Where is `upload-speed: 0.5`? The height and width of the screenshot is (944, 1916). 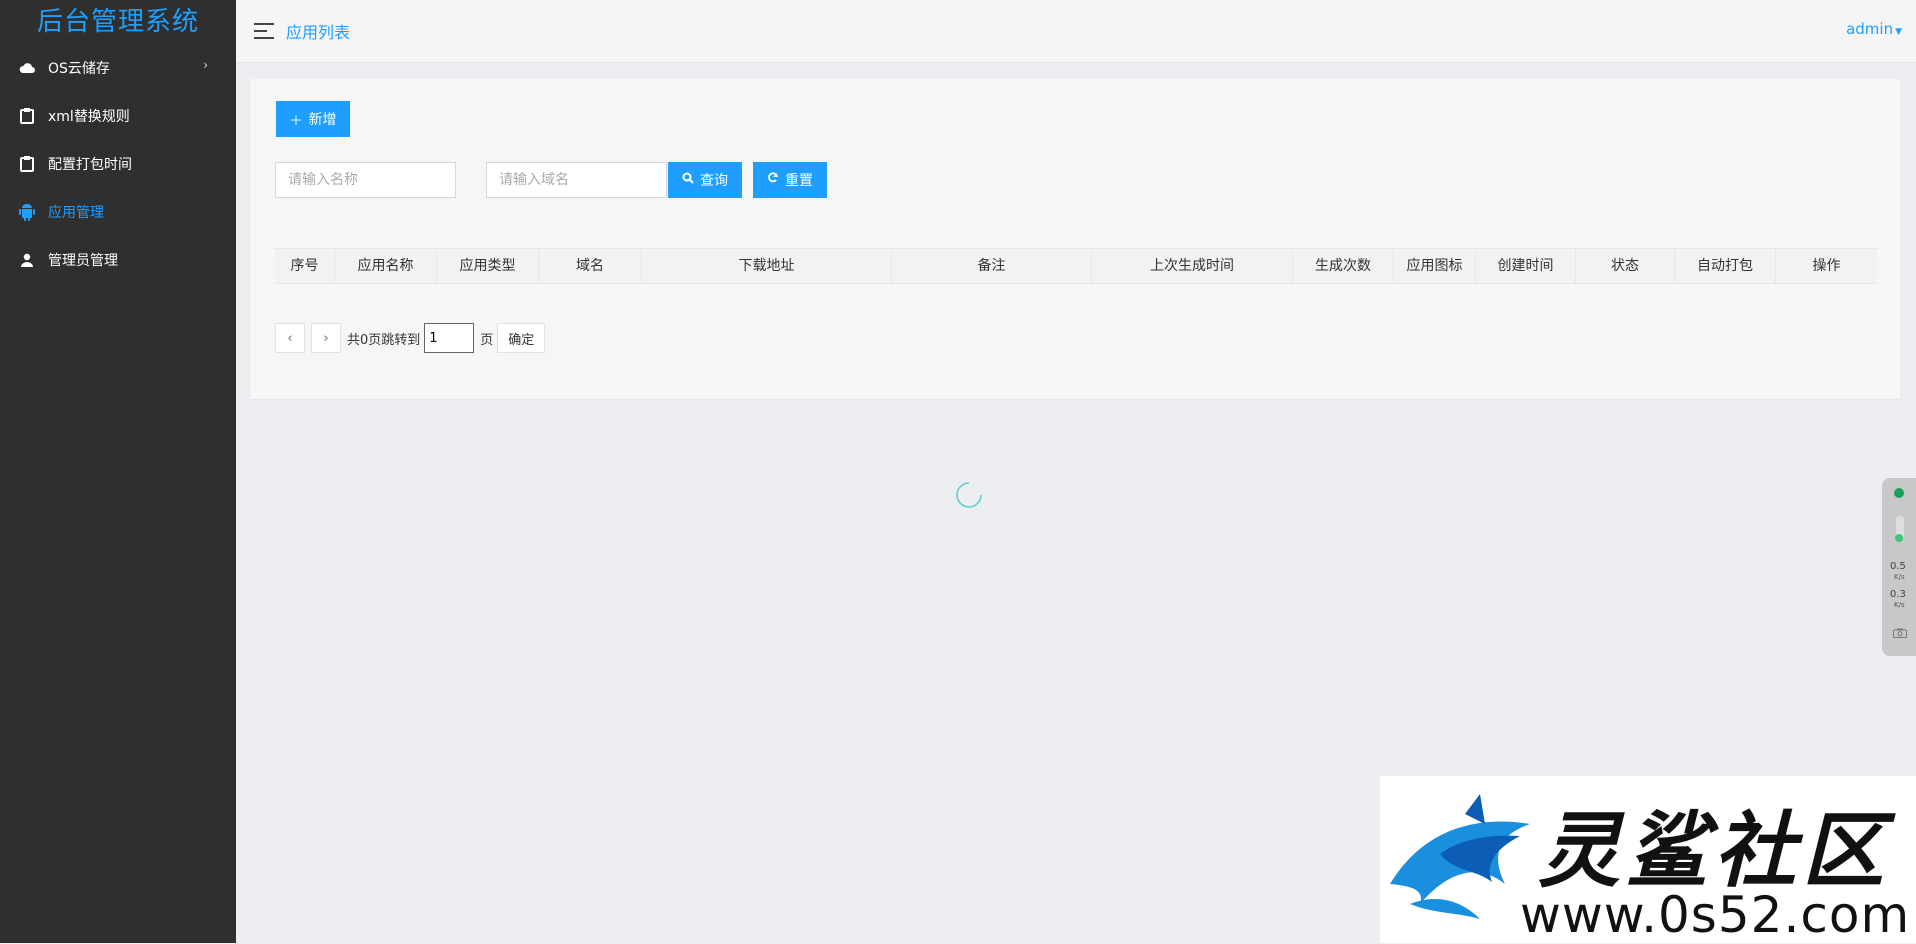
upload-speed: 0.5 is located at coordinates (1898, 566).